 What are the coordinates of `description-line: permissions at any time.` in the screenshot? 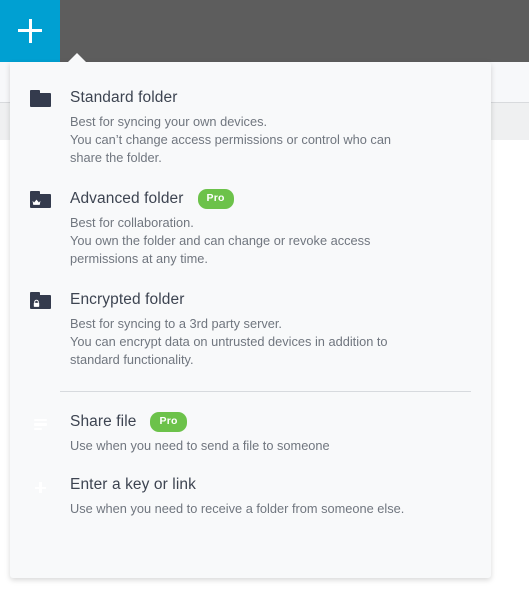 It's located at (139, 258).